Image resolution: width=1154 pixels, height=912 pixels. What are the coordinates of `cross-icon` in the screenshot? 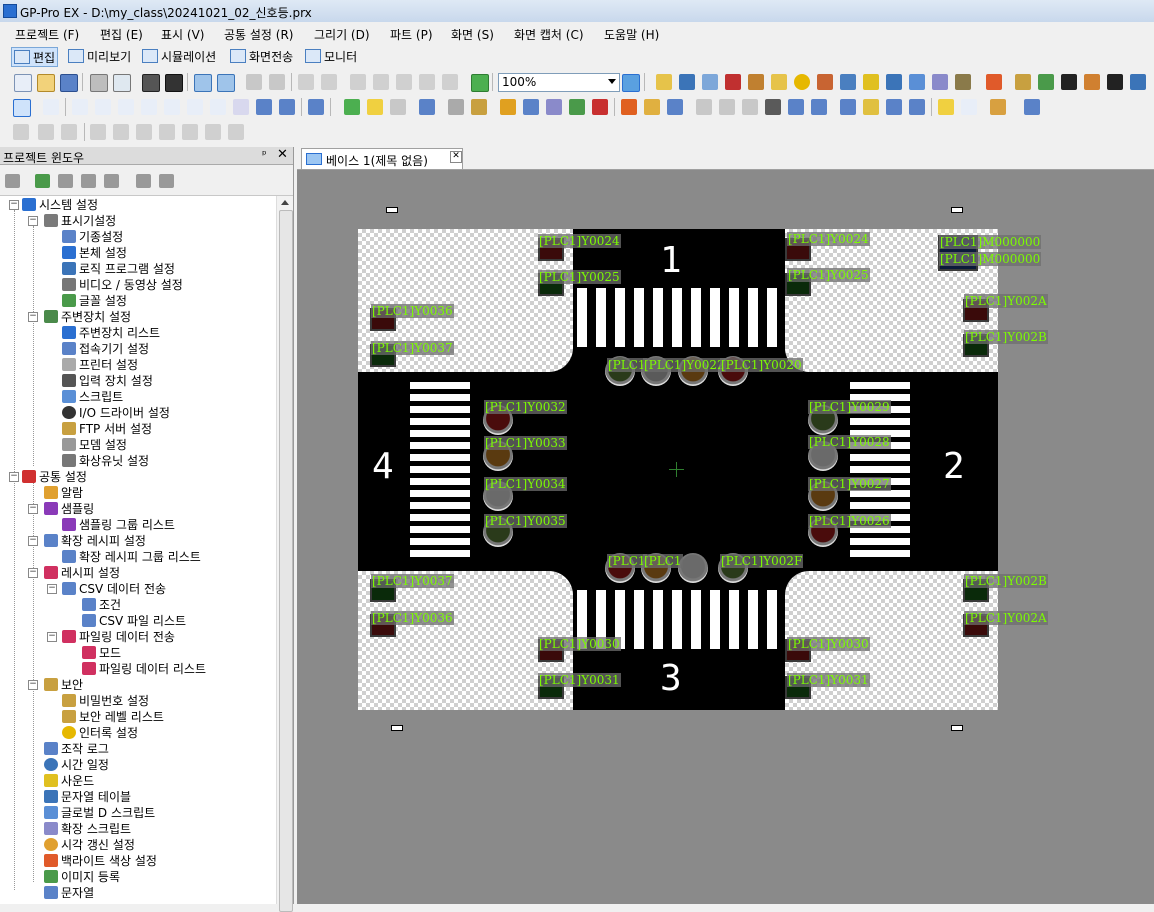 It's located at (600, 107).